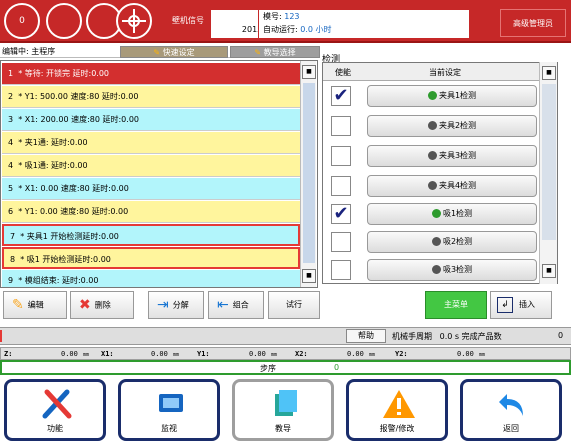 The image size is (571, 443). What do you see at coordinates (151, 143) in the screenshot?
I see `program-row: 4 * 夹1通: 延时:0.00` at bounding box center [151, 143].